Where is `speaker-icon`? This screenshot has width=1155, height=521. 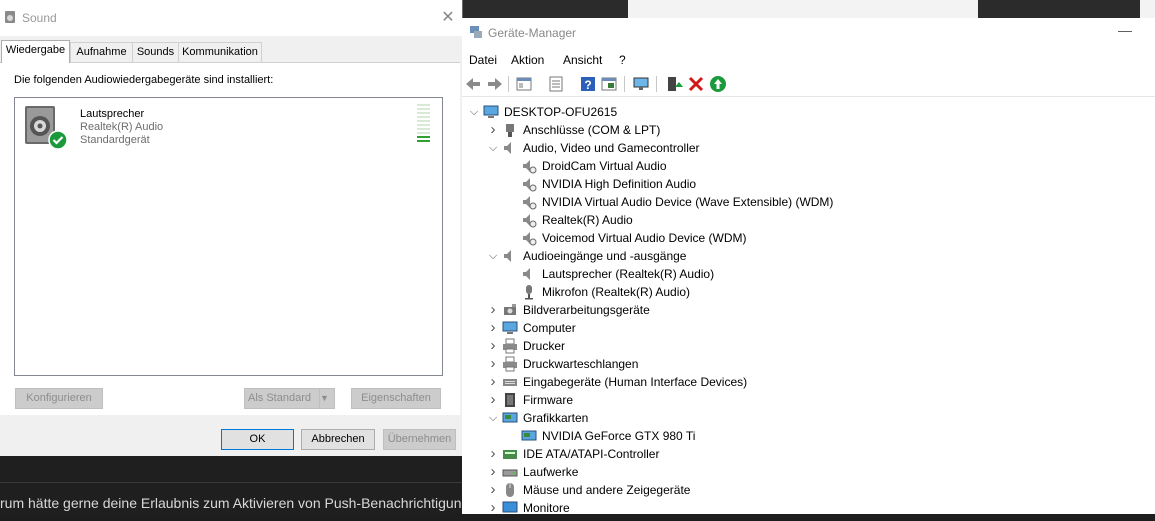
speaker-icon is located at coordinates (10, 17).